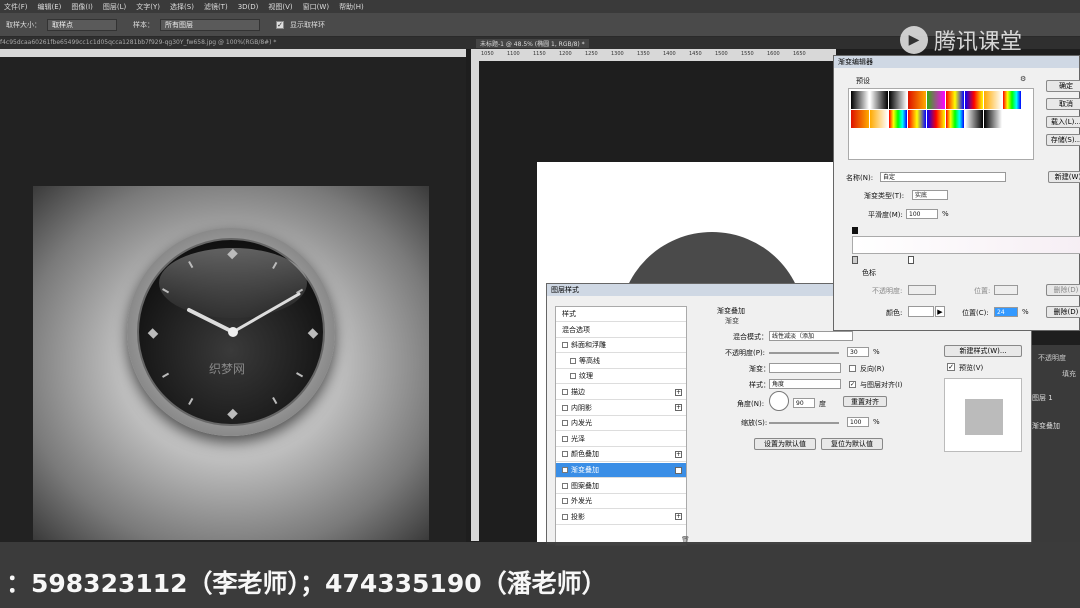  Describe the element at coordinates (82, 24) in the screenshot. I see `sample-size-select: 取样点` at that location.